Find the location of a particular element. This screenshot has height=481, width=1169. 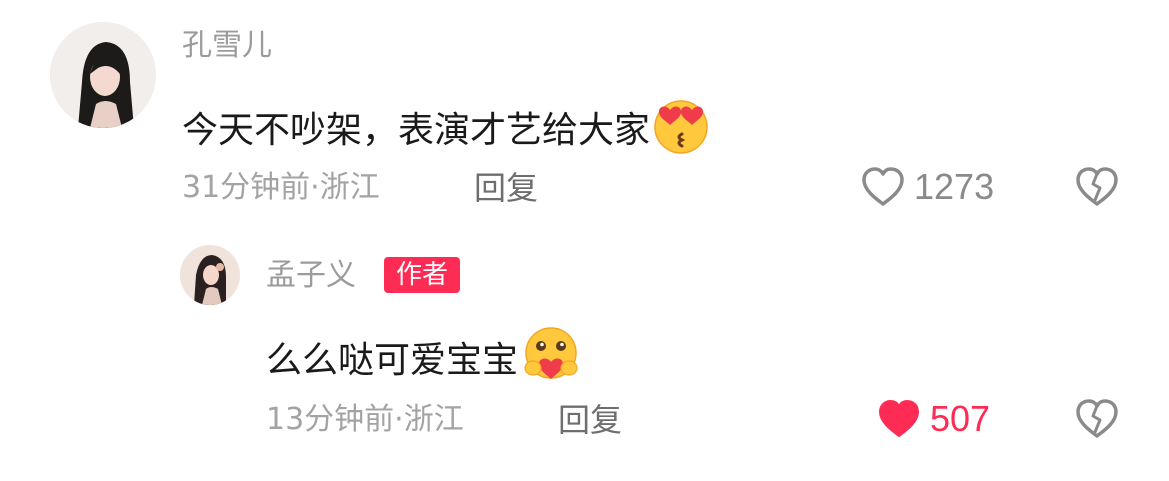

reply-text: 么么哒可爱宝宝 is located at coordinates (424, 360).